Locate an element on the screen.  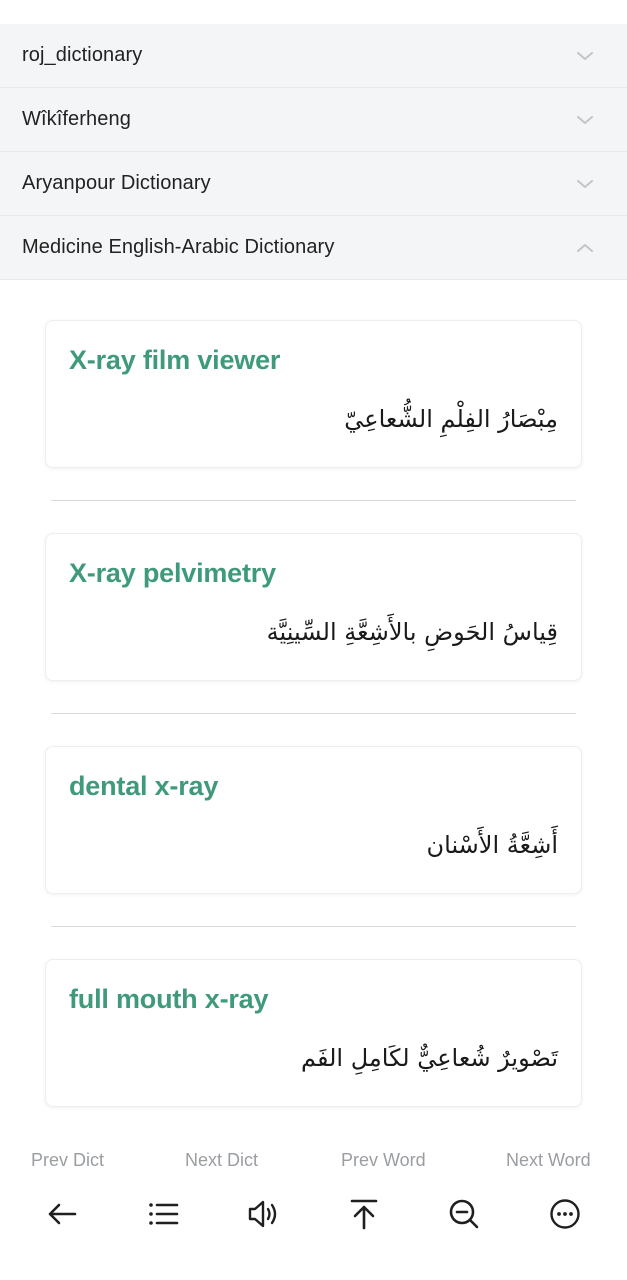
dict-row-medicine: Medicine English-Arabic Dictionary is located at coordinates (313, 248).